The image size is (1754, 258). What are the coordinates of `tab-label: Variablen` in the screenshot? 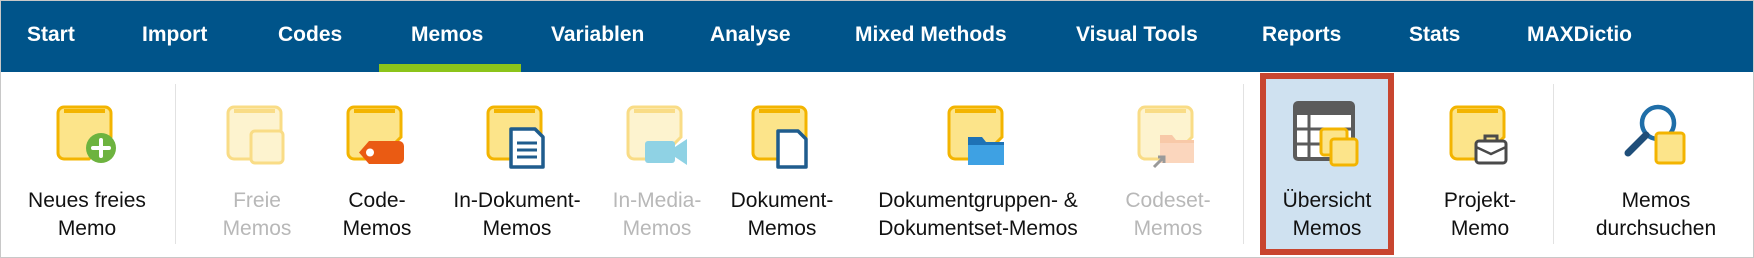 It's located at (598, 34).